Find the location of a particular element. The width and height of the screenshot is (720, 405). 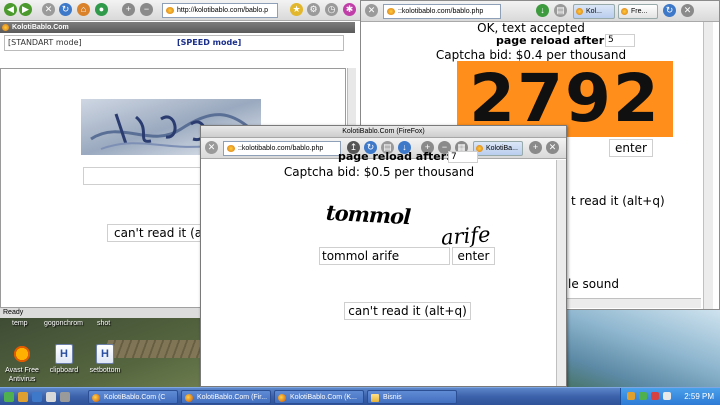

reload-input: 5 is located at coordinates (620, 40).